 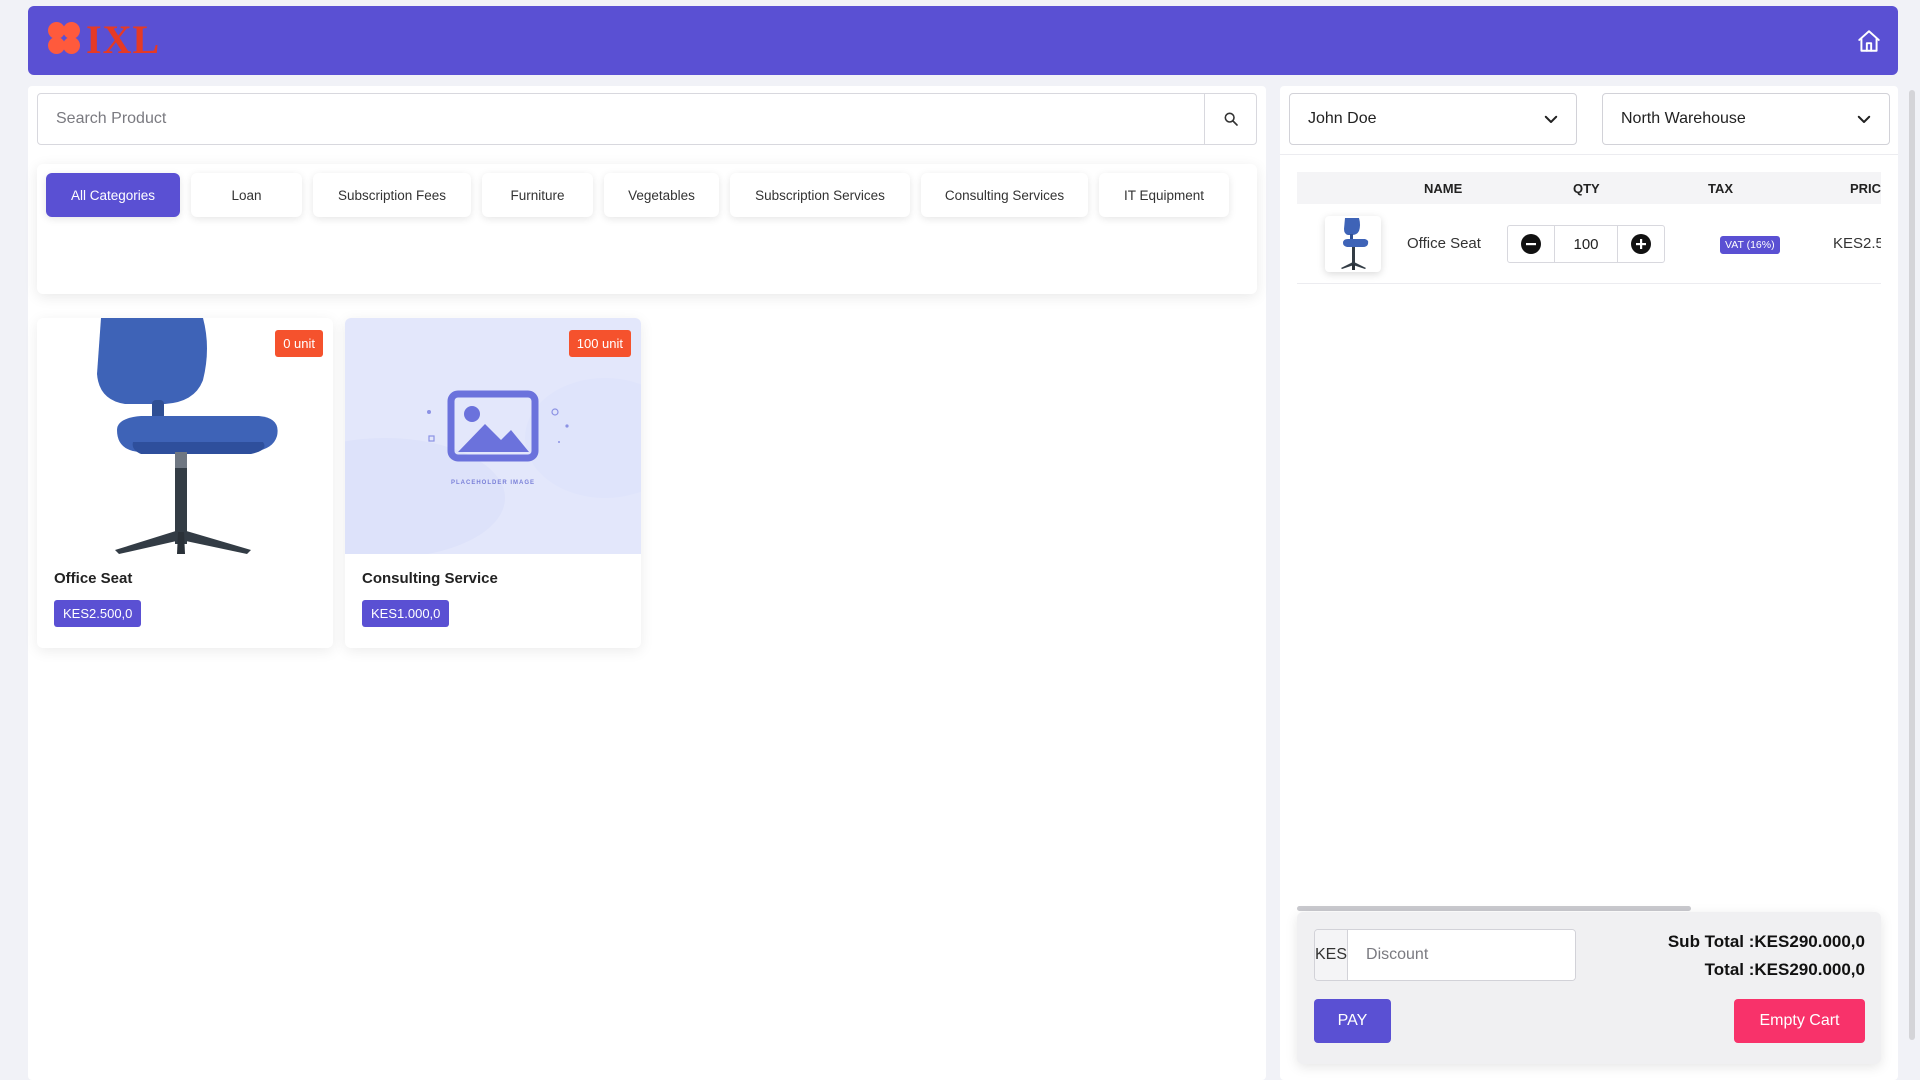 I want to click on cart-table-header: NAME QTY TAX PRIC, so click(x=1589, y=188).